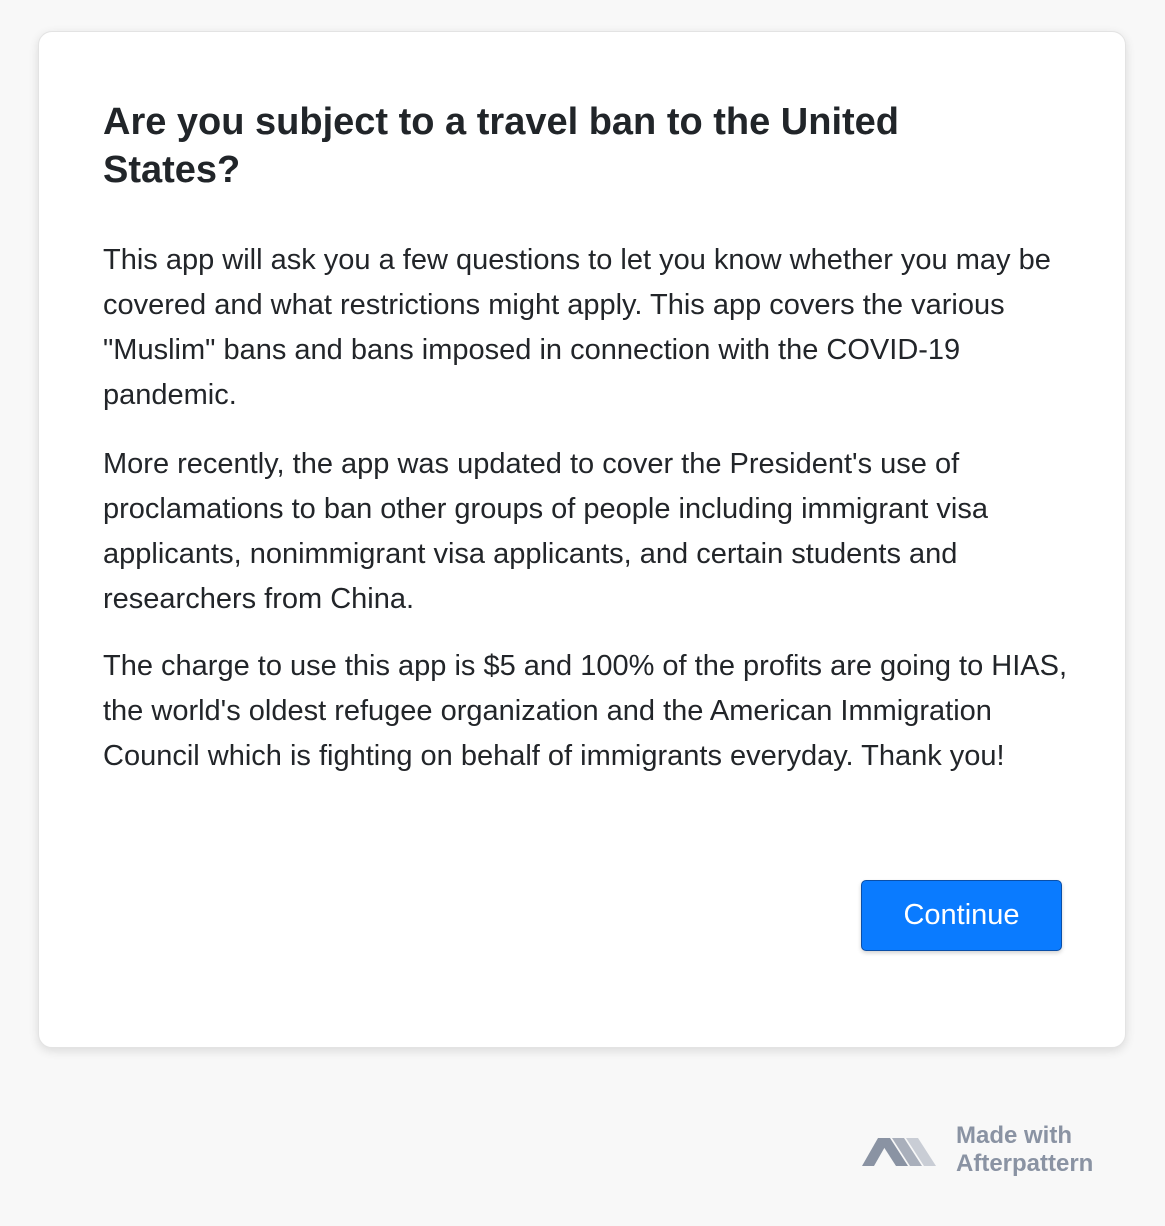 This screenshot has height=1226, width=1165. I want to click on continue-button: Continue, so click(961, 915).